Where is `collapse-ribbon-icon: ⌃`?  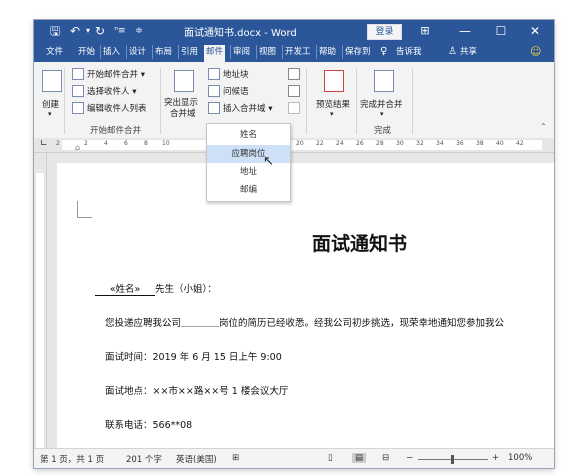 collapse-ribbon-icon: ⌃ is located at coordinates (543, 126).